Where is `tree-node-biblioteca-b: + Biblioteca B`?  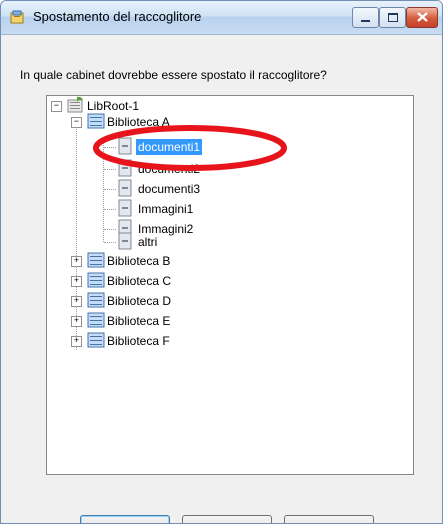
tree-node-biblioteca-b: + Biblioteca B is located at coordinates (121, 261).